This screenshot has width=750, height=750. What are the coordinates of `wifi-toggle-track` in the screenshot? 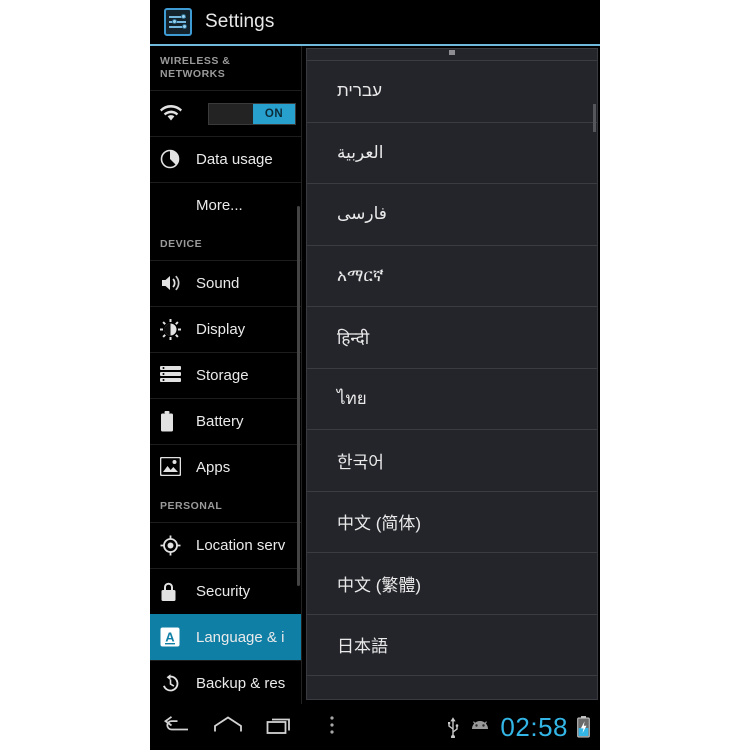 It's located at (231, 114).